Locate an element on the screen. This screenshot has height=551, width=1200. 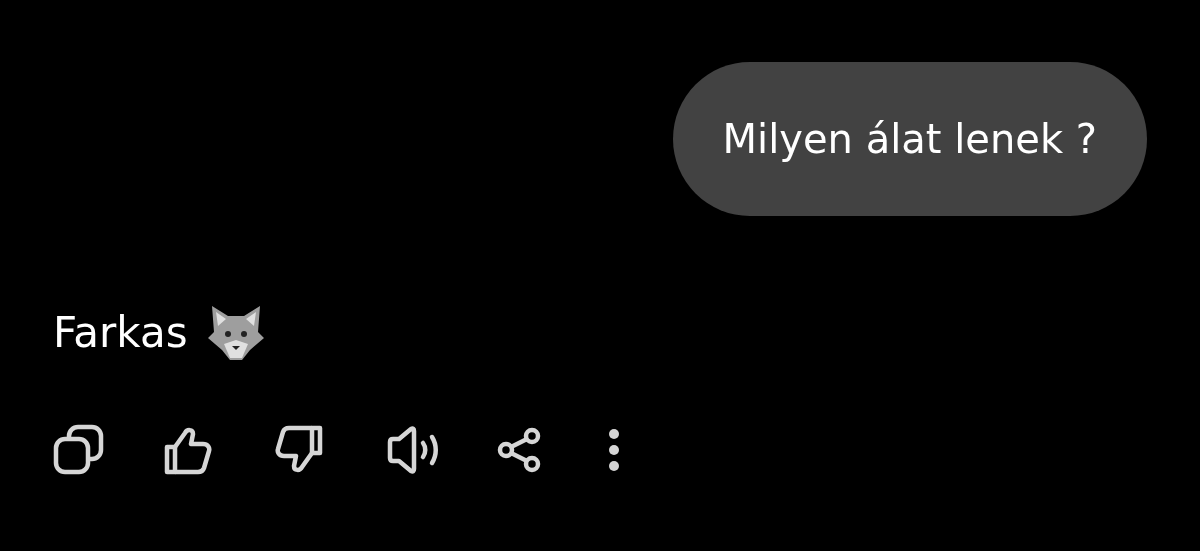
share-icon is located at coordinates (520, 450).